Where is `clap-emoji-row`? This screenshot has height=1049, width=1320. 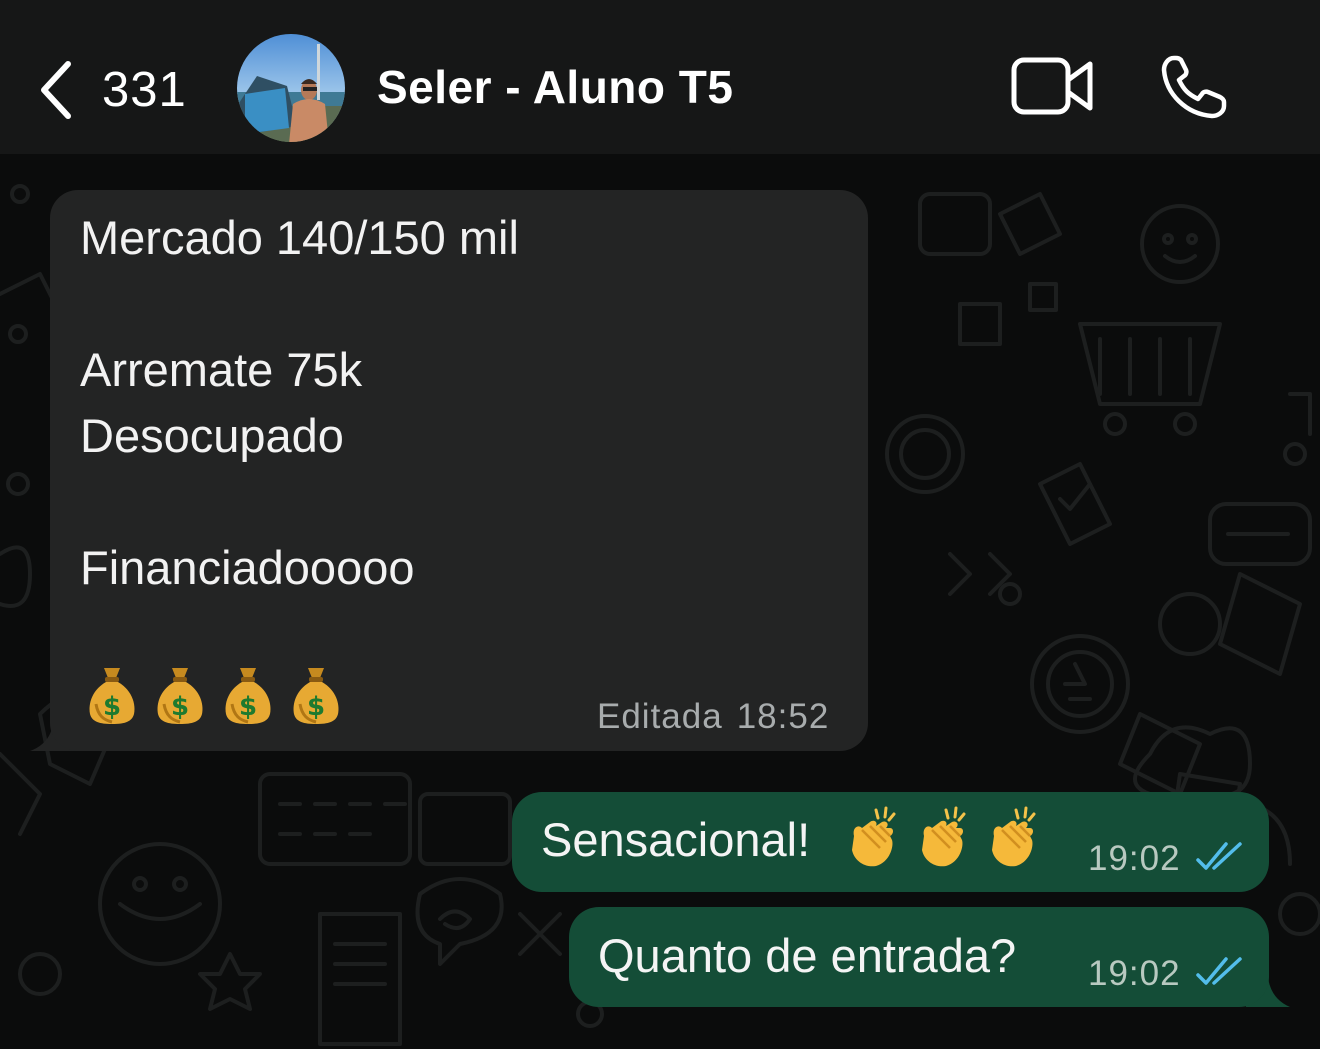
clap-emoji-row is located at coordinates (944, 838).